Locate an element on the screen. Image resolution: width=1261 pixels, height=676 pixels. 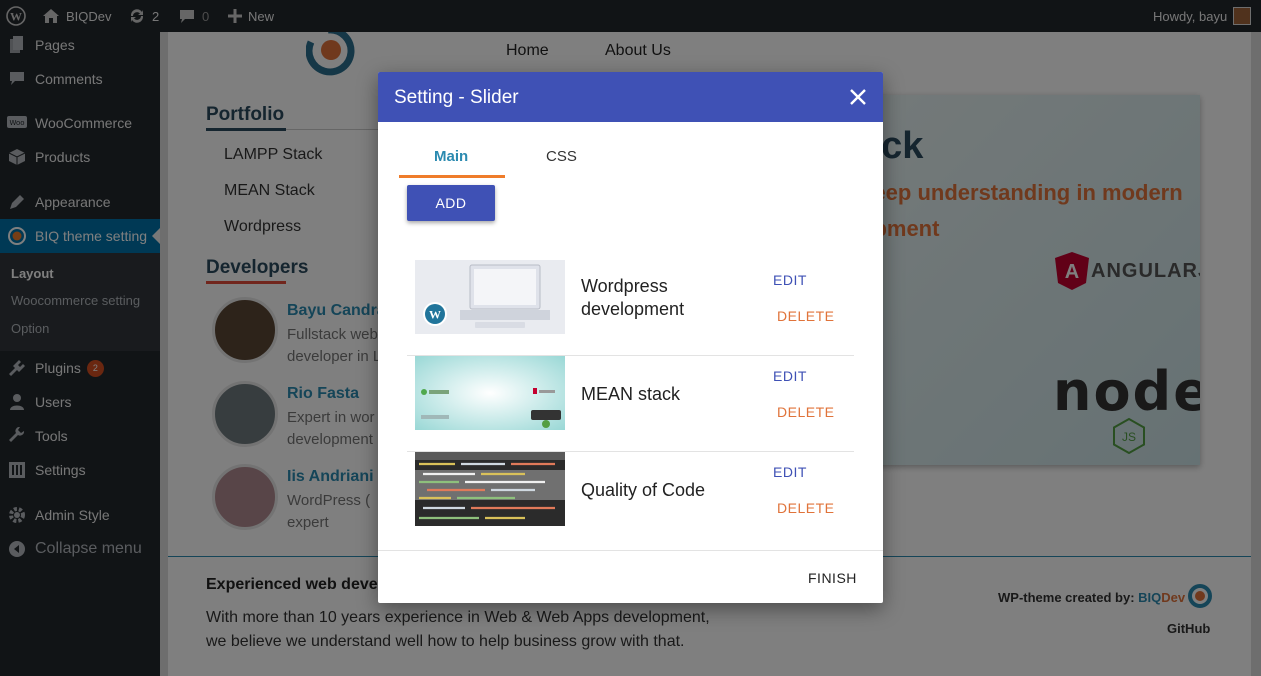
slide-title: MEAN stack is located at coordinates (630, 394).